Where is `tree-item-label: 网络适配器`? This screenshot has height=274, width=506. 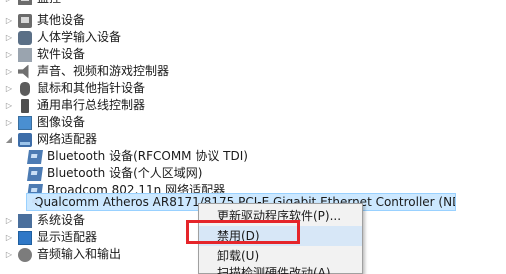 tree-item-label: 网络适配器 is located at coordinates (67, 139).